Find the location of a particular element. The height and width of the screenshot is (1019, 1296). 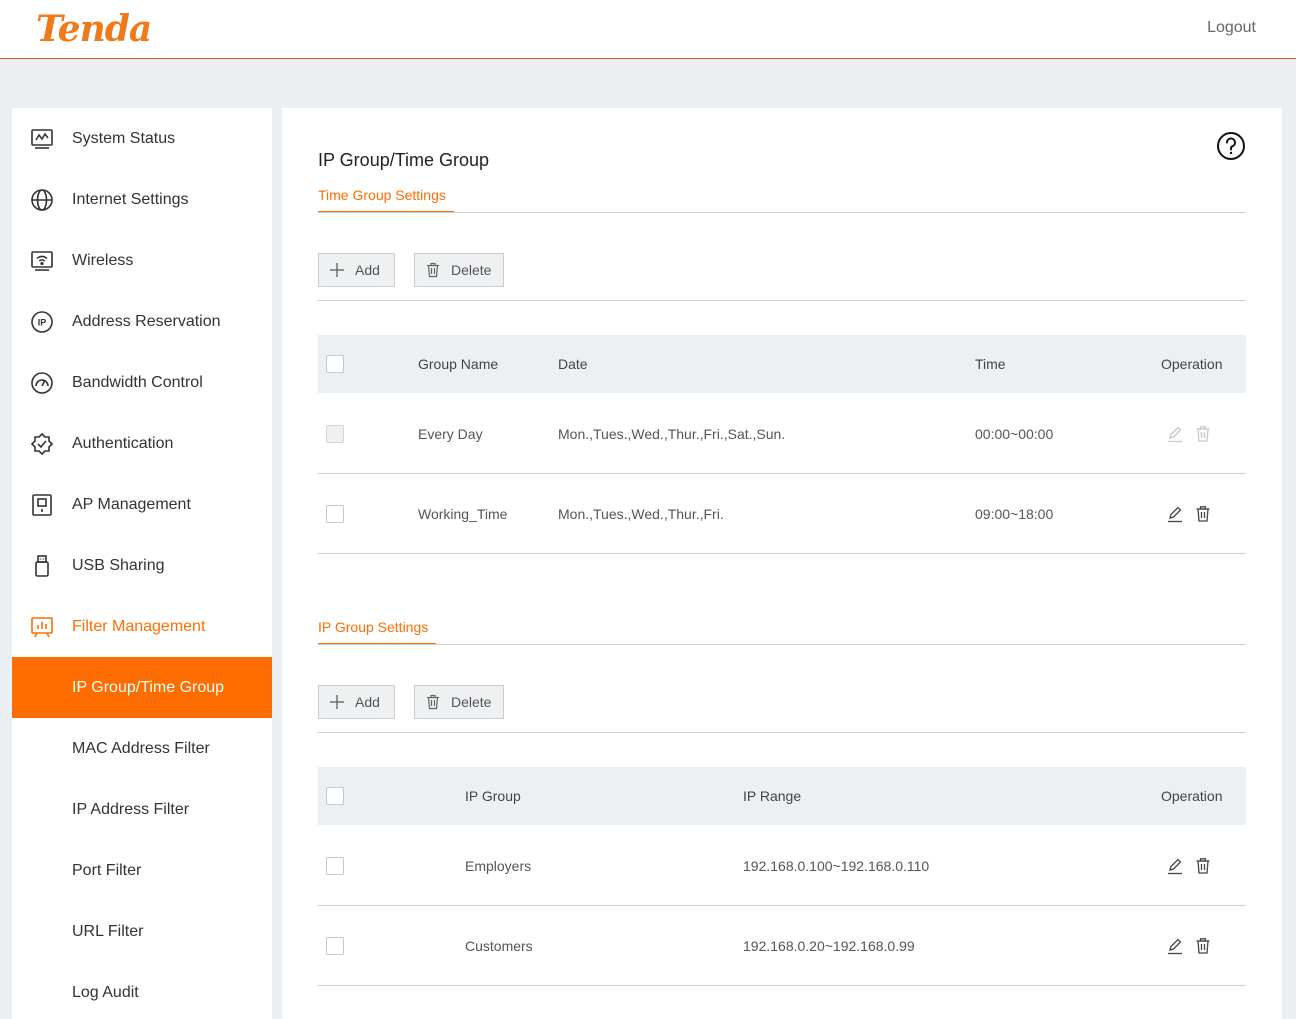

sidebar-item-usb-sharing: USB Sharing is located at coordinates (142, 565).